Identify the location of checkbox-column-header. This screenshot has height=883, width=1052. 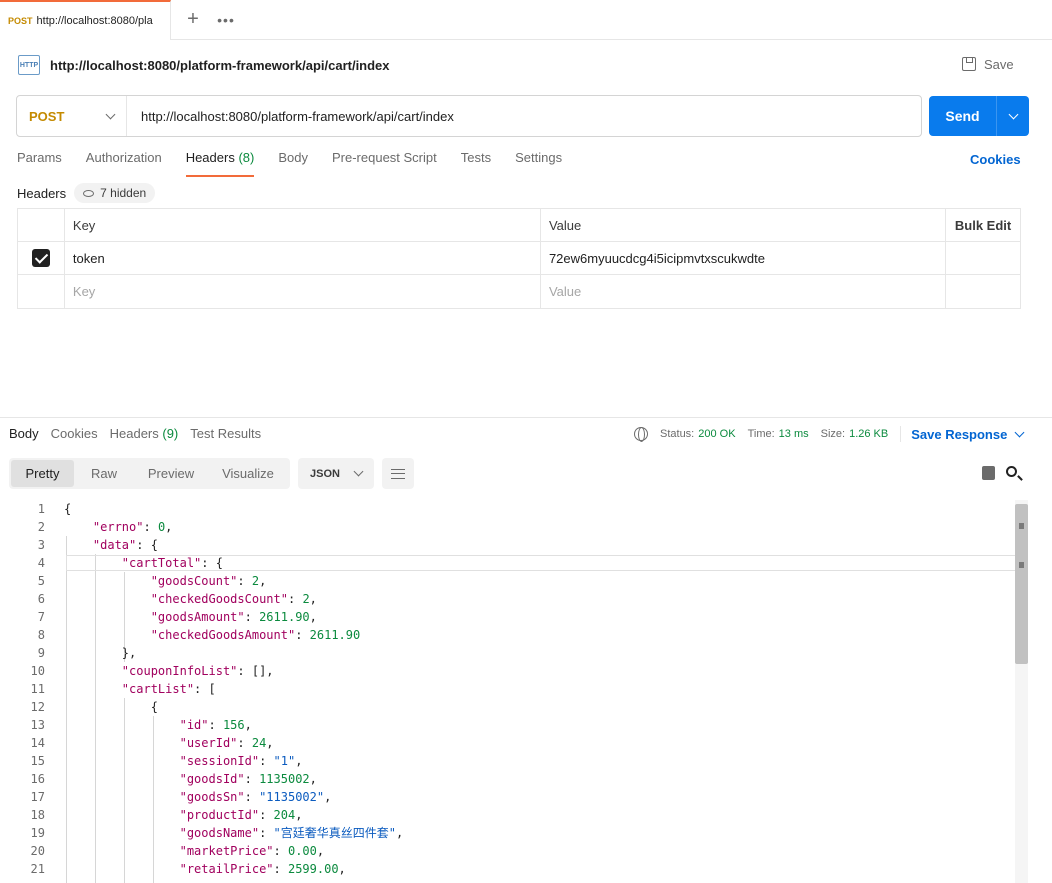
(41, 225).